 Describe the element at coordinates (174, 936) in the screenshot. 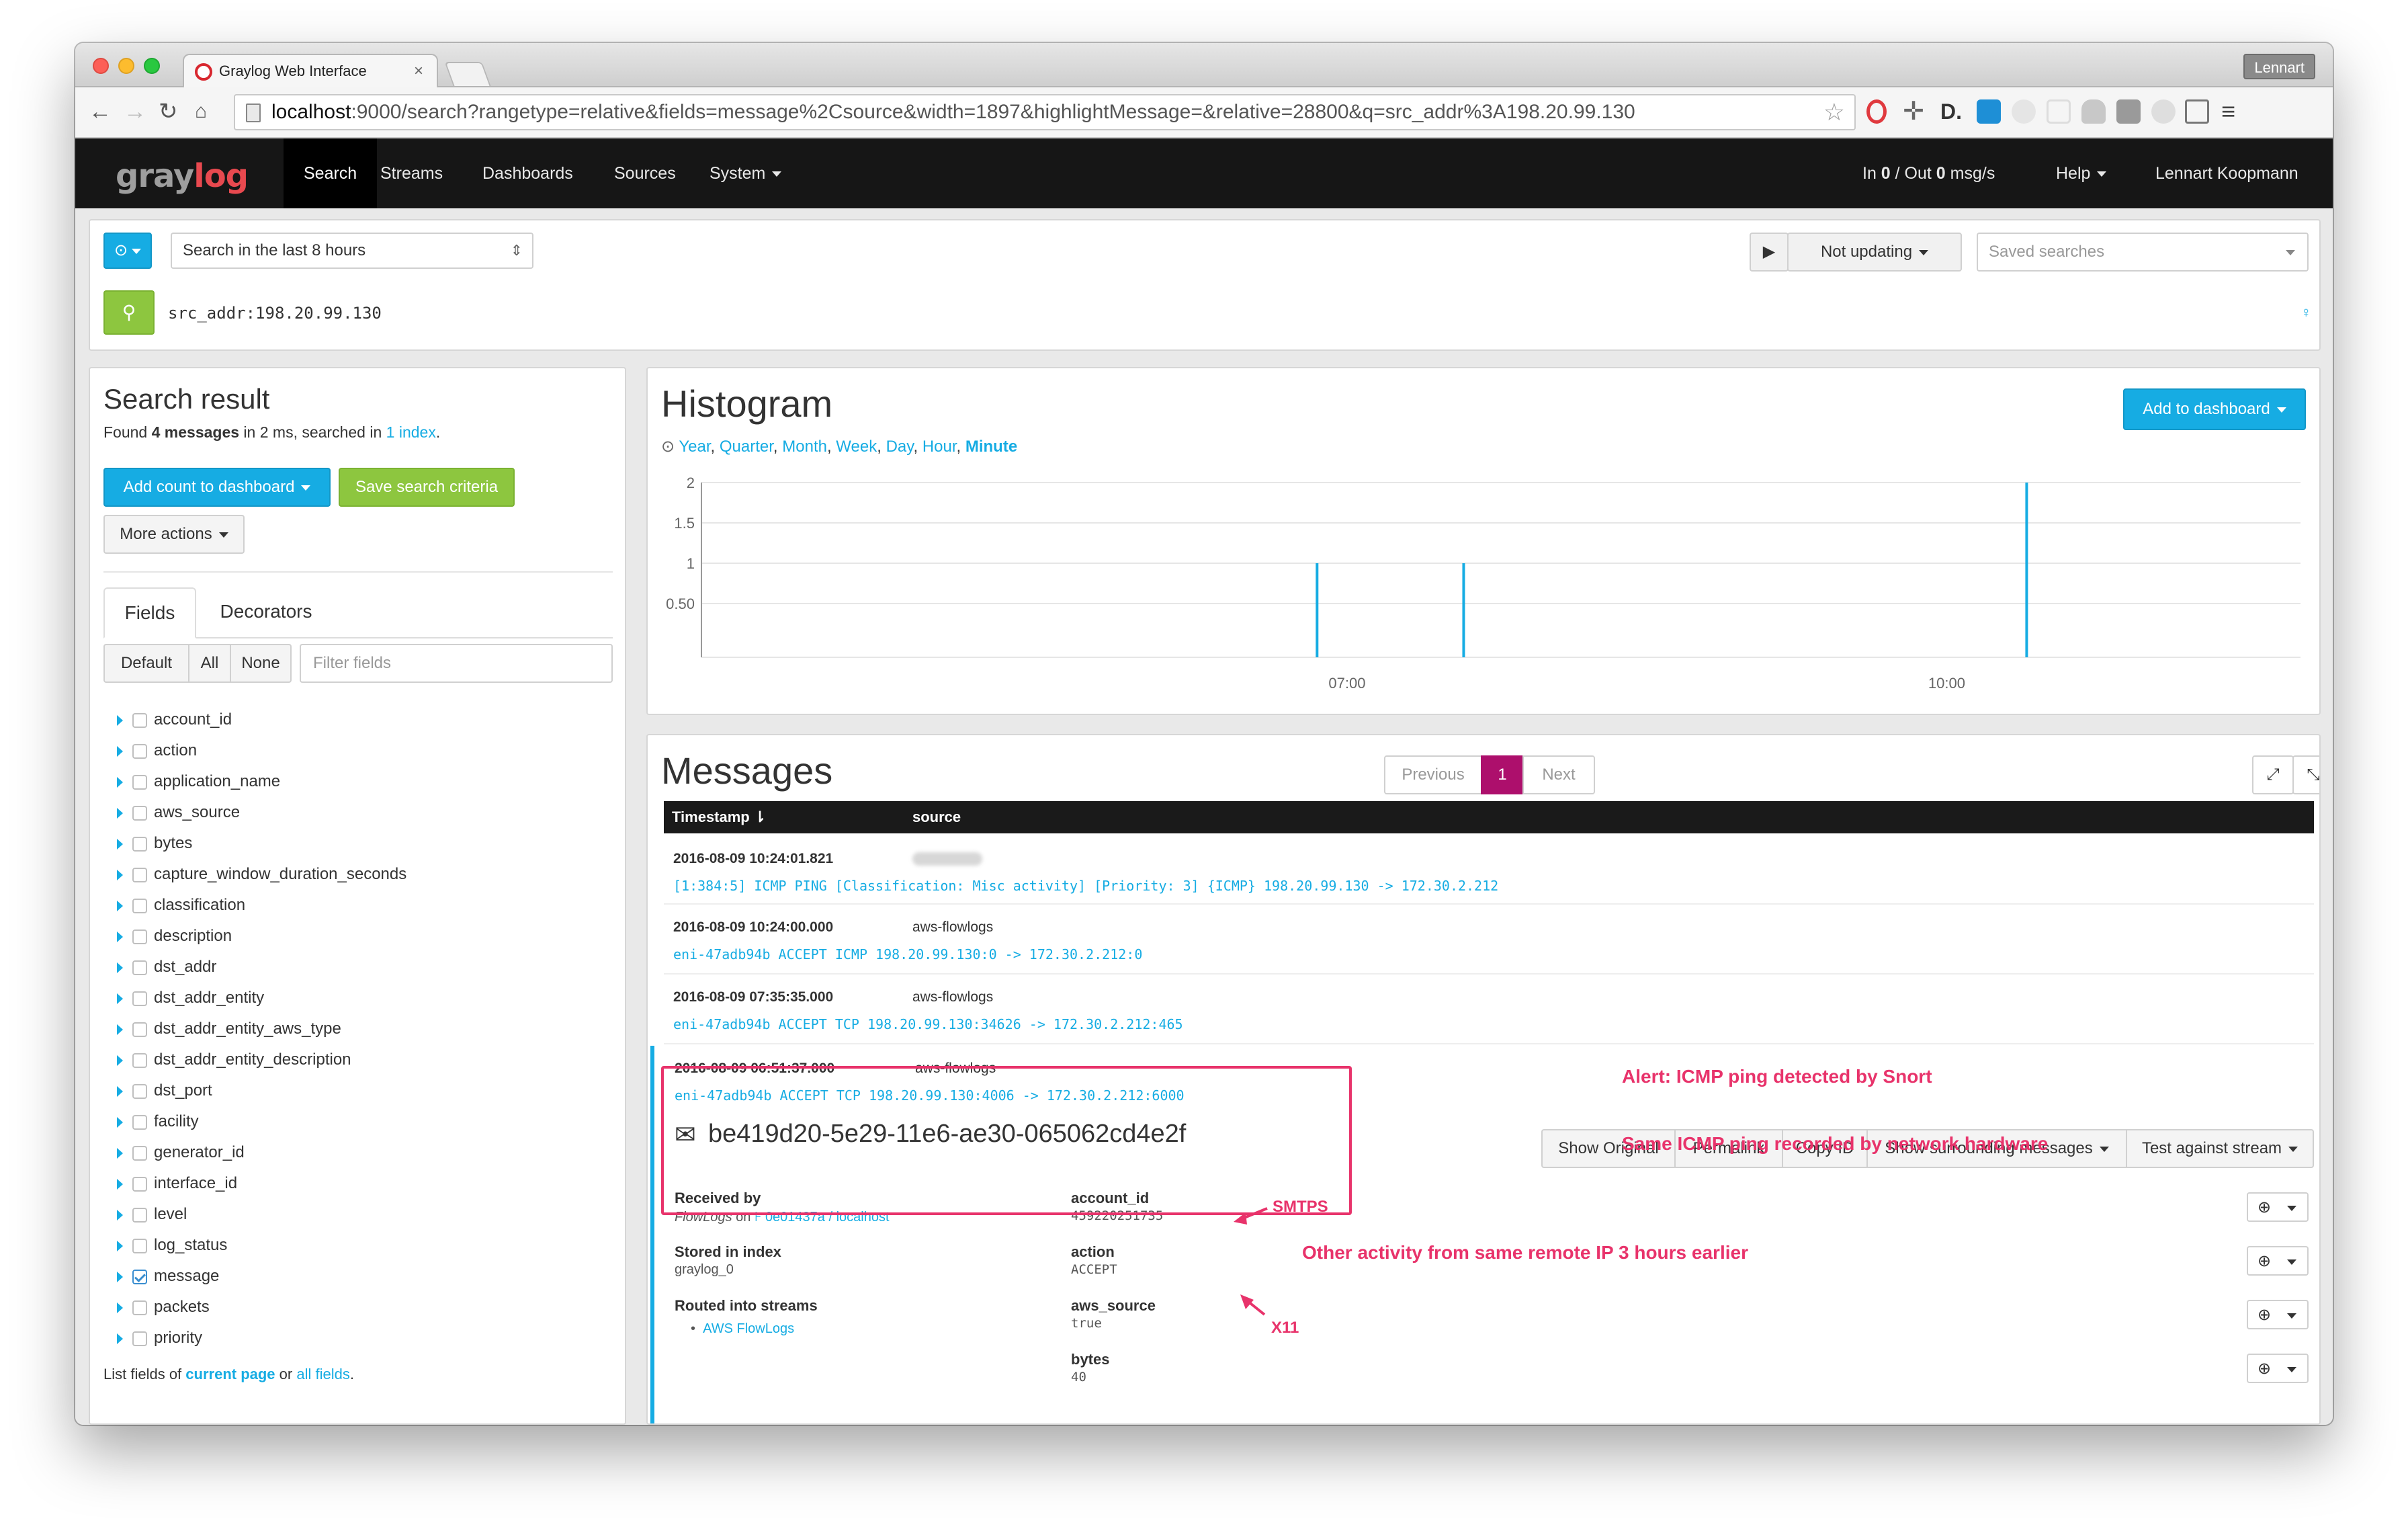

I see `field-item: description` at that location.